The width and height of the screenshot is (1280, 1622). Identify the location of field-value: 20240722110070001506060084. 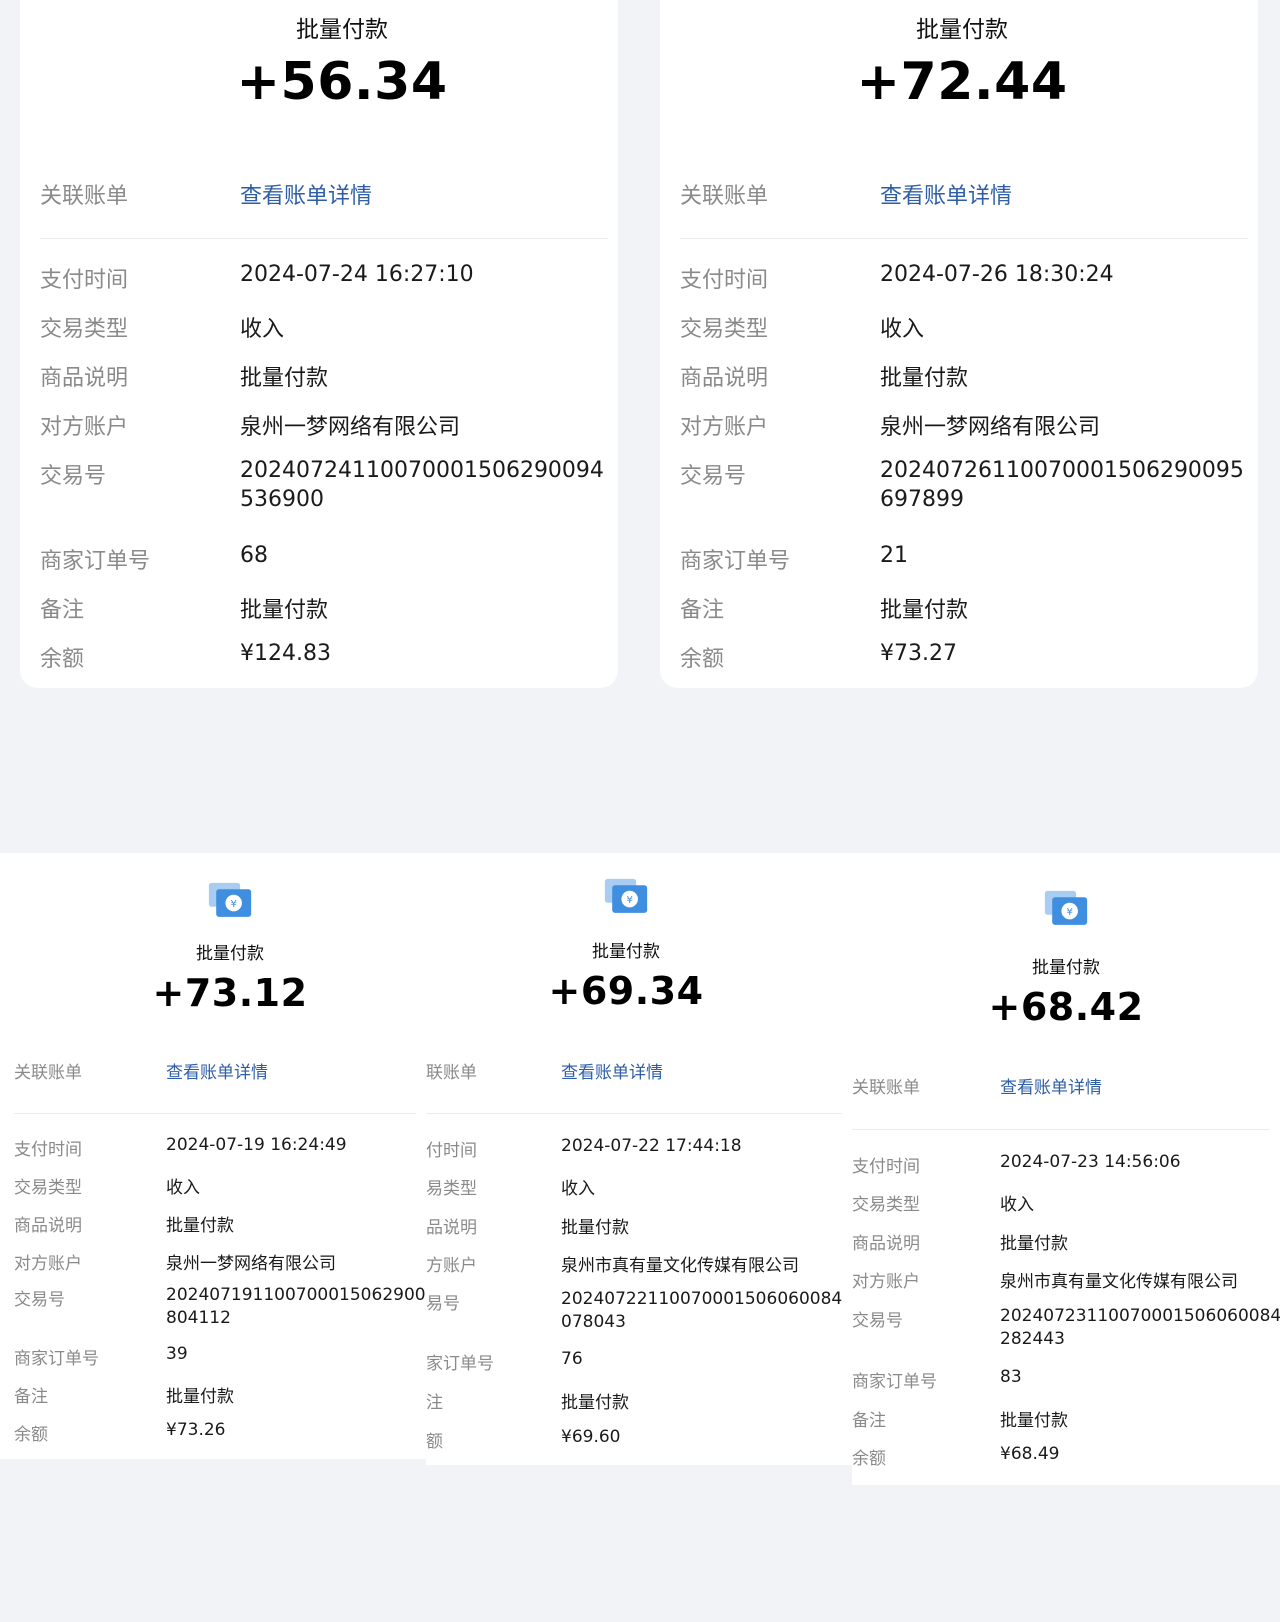
(702, 1299).